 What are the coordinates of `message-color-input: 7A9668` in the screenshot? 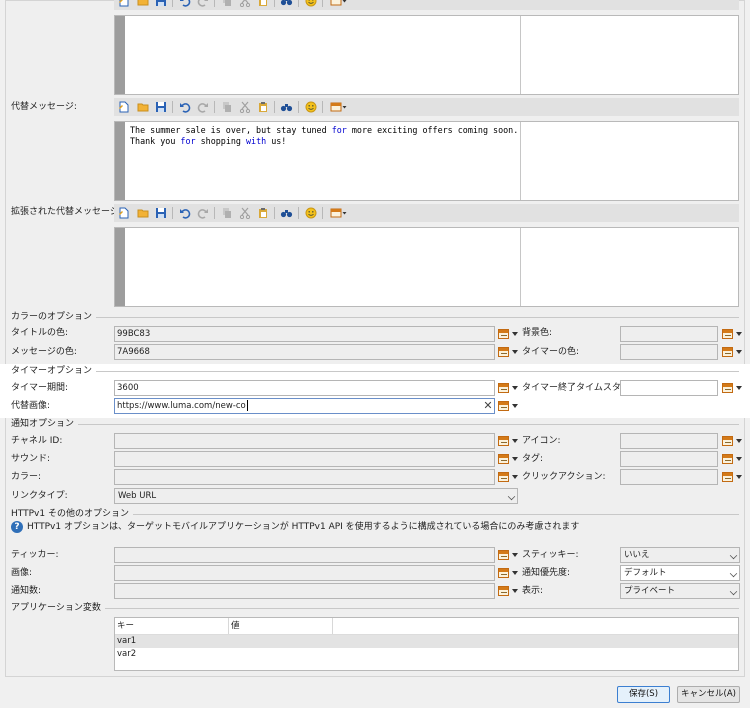 It's located at (304, 352).